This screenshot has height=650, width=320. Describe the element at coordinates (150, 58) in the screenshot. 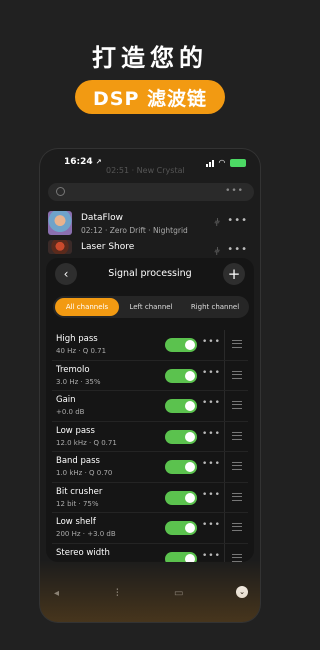

I see `promo-headline: 打造您的` at that location.